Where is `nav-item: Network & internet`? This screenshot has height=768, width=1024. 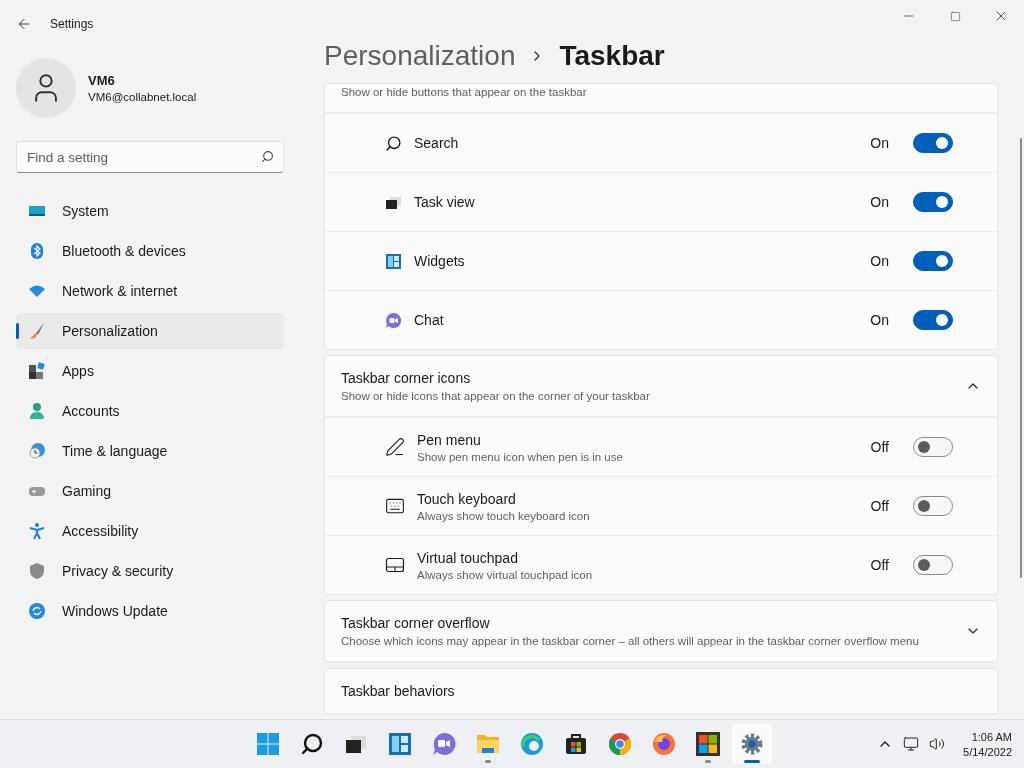
nav-item: Network & internet is located at coordinates (150, 291).